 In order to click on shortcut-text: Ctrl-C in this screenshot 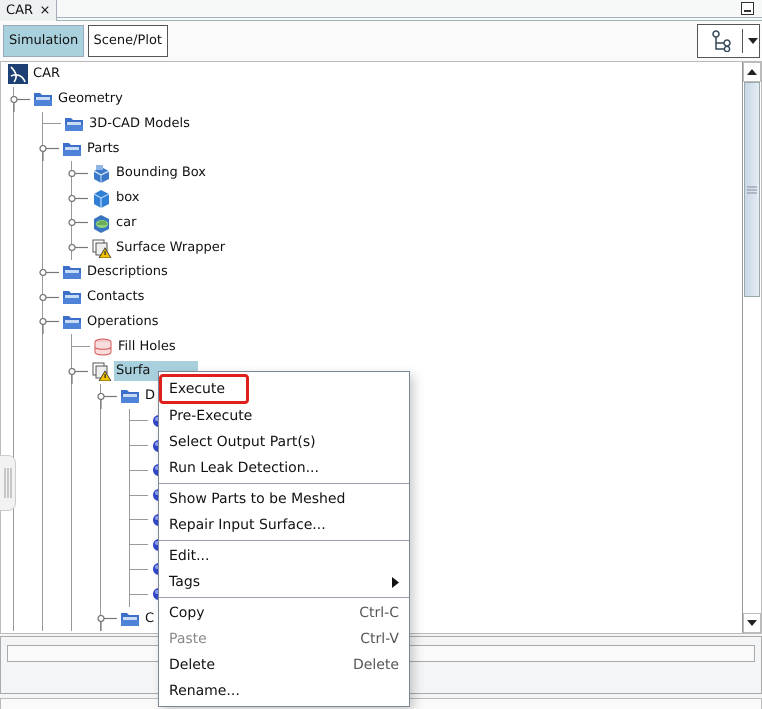, I will do `click(379, 613)`.